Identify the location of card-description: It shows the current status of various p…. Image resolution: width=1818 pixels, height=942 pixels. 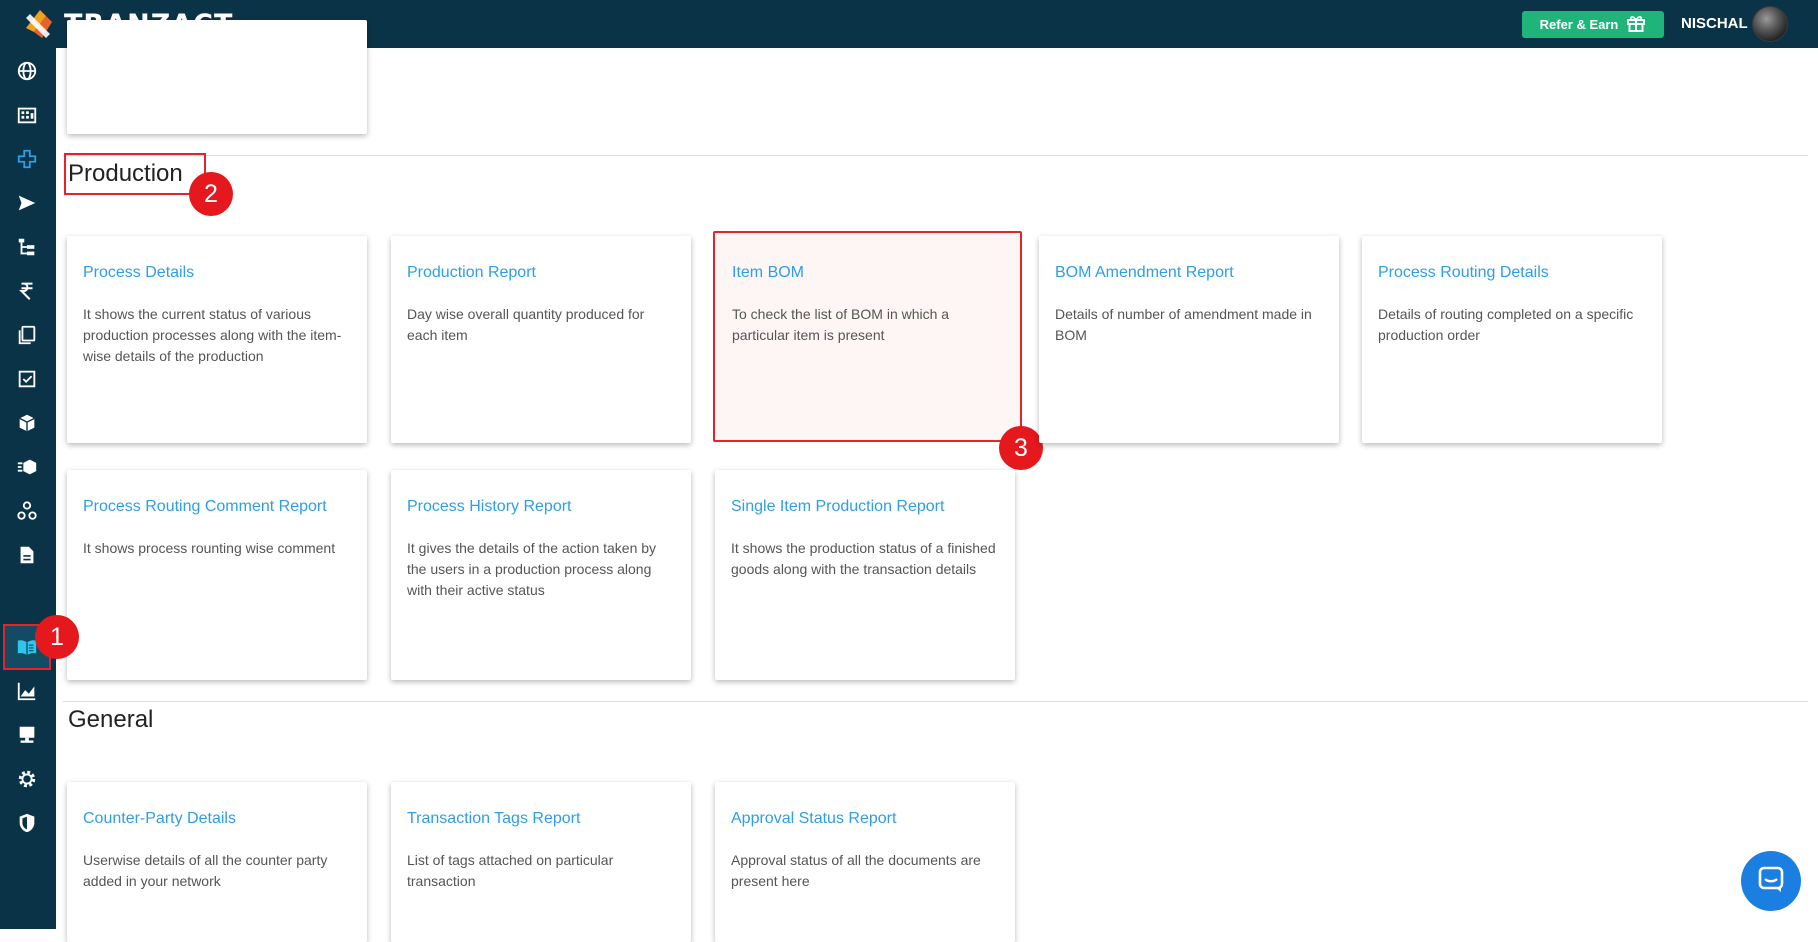
(212, 335).